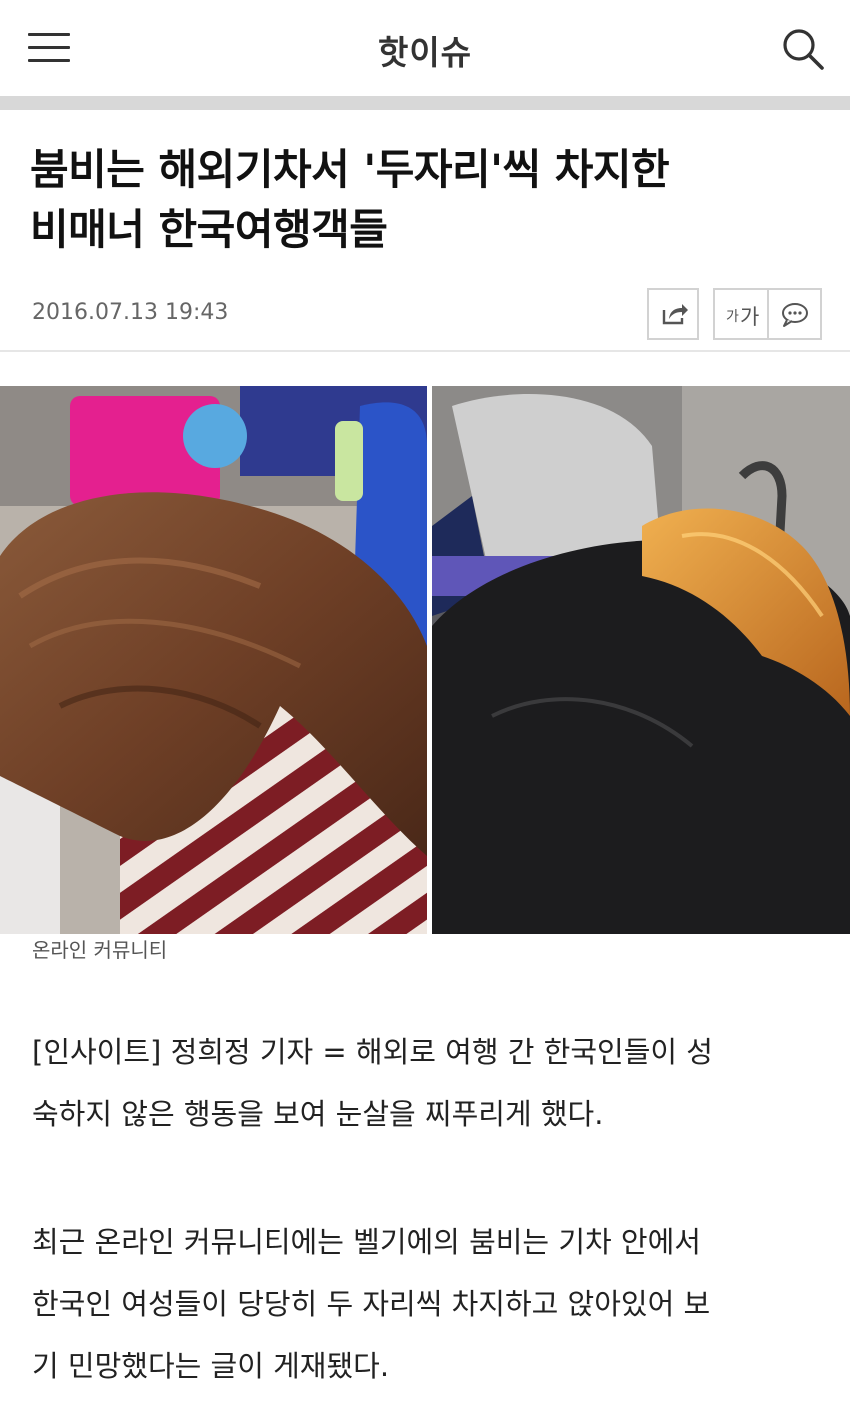  Describe the element at coordinates (209, 229) in the screenshot. I see `headline-line: 비매너 한국여행객들` at that location.